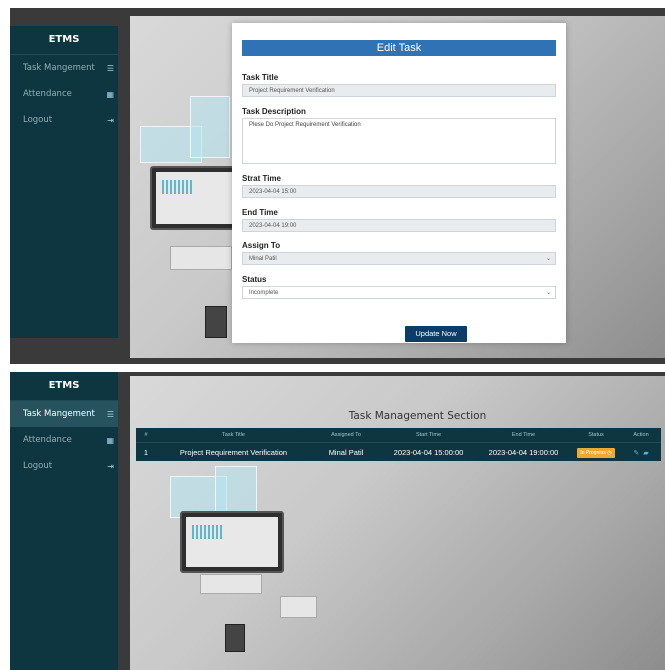  I want to click on start-time-cell: 2023-04-04 15:00:00, so click(428, 452).